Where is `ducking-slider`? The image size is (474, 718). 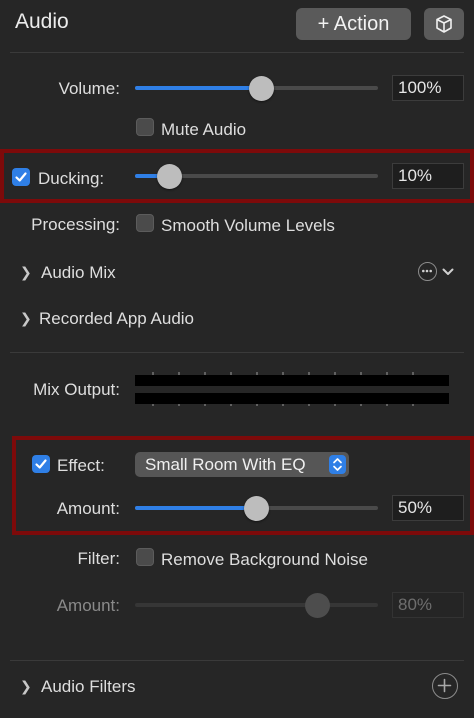
ducking-slider is located at coordinates (256, 176).